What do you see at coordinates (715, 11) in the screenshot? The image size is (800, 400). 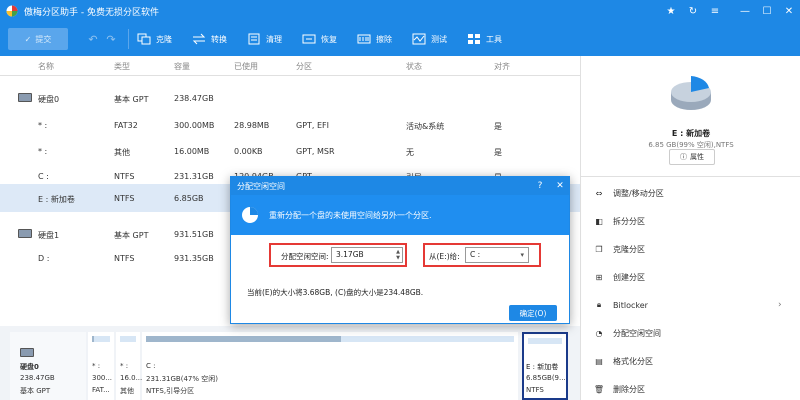 I see `menu-icon: ≡` at bounding box center [715, 11].